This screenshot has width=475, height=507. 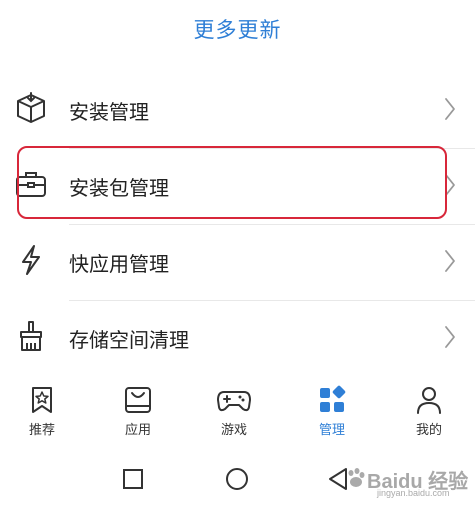 What do you see at coordinates (137, 430) in the screenshot?
I see `tab-label: 应用` at bounding box center [137, 430].